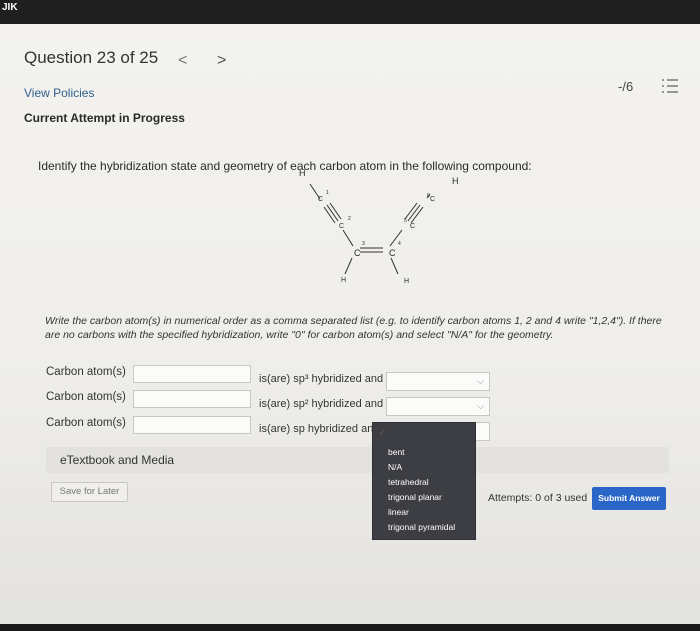 Image resolution: width=700 pixels, height=631 pixels. What do you see at coordinates (383, 433) in the screenshot?
I see `check-icon: ✓` at bounding box center [383, 433].